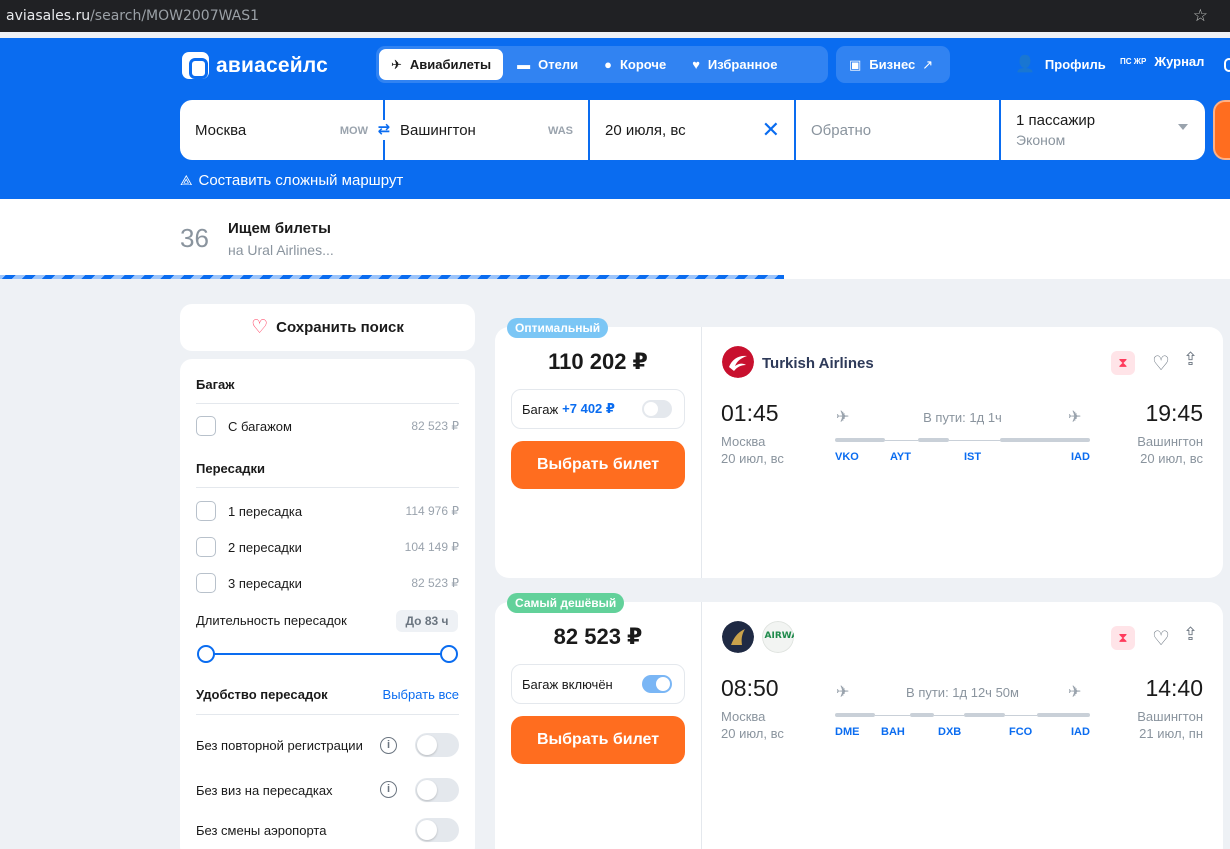  I want to click on filter-no-airport-change: Без смены аэропорта, so click(327, 830).